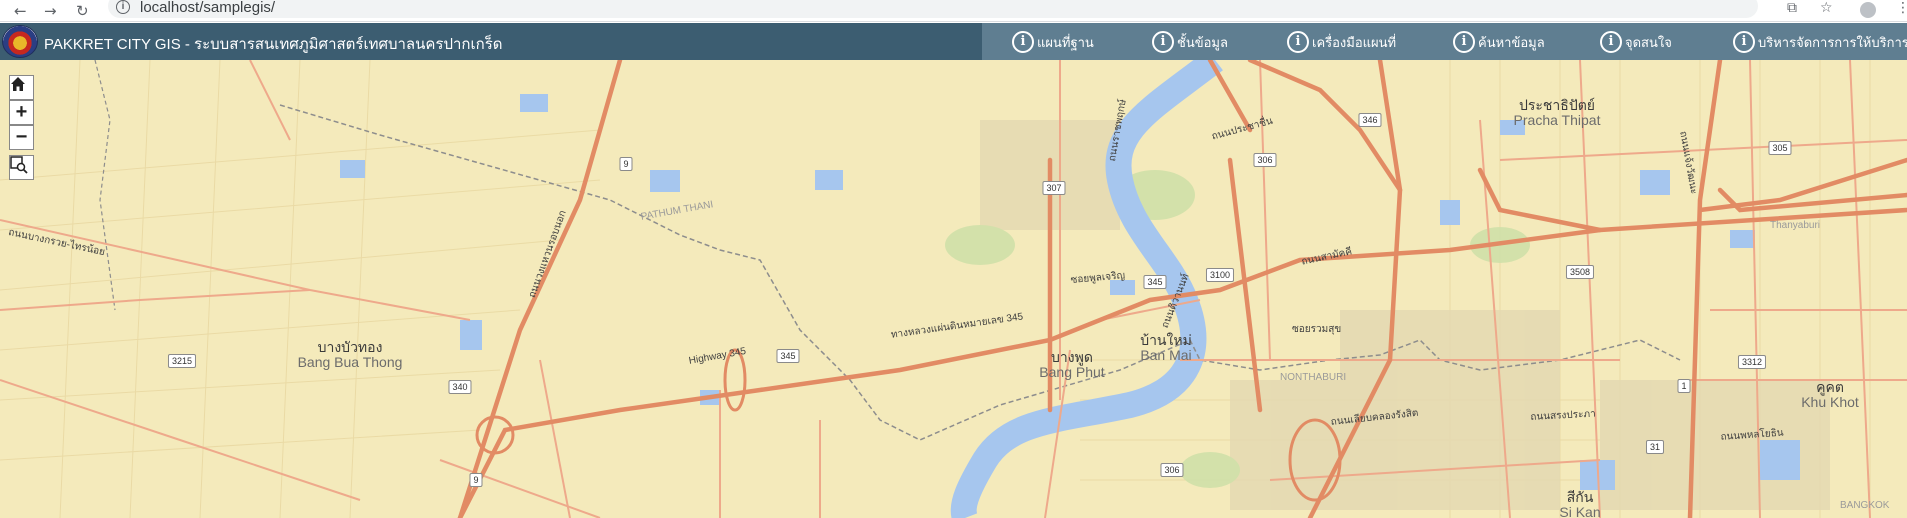 Image resolution: width=1907 pixels, height=518 pixels. Describe the element at coordinates (460, 387) in the screenshot. I see `route-shield: 340` at that location.